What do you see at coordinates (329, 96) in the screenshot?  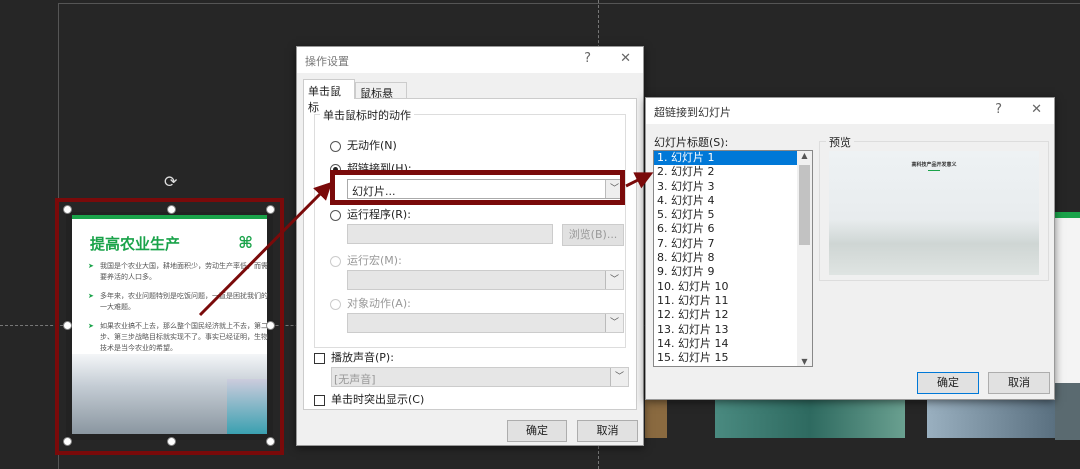 I see `tab-mouse-click: 单击鼠标` at bounding box center [329, 96].